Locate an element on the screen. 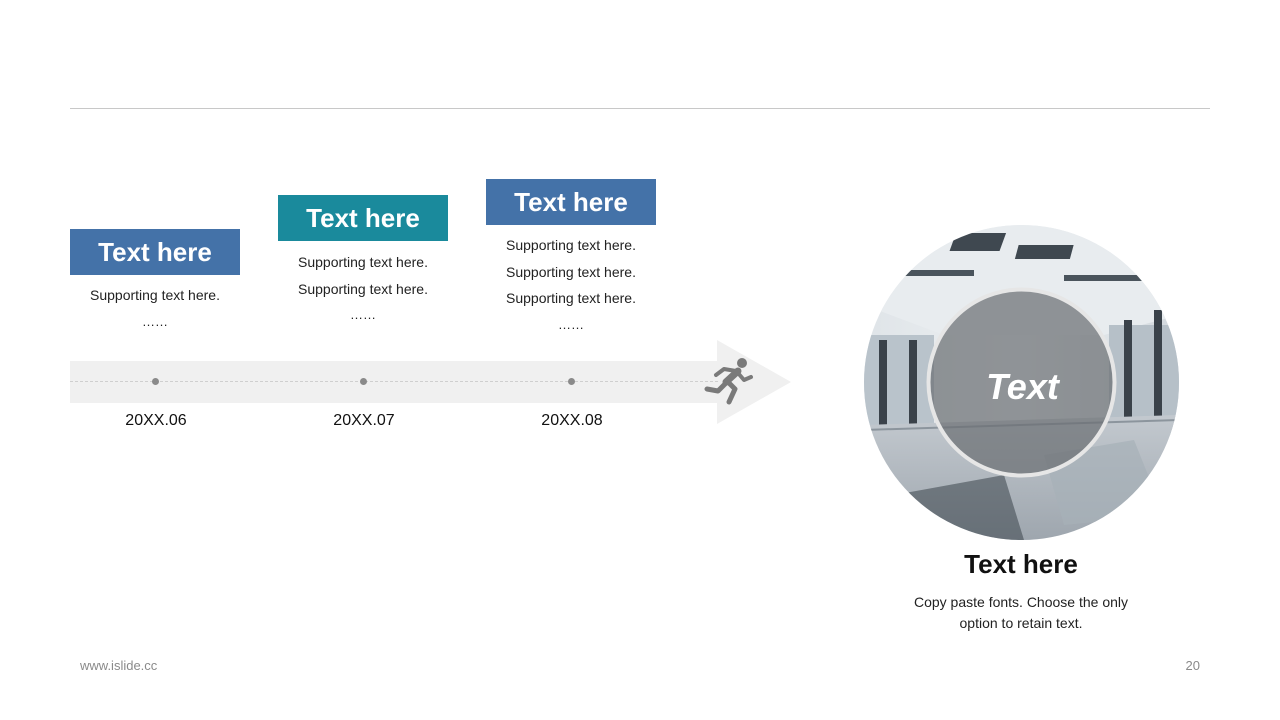  milestone-3-line-1: Supporting text here. is located at coordinates (571, 245).